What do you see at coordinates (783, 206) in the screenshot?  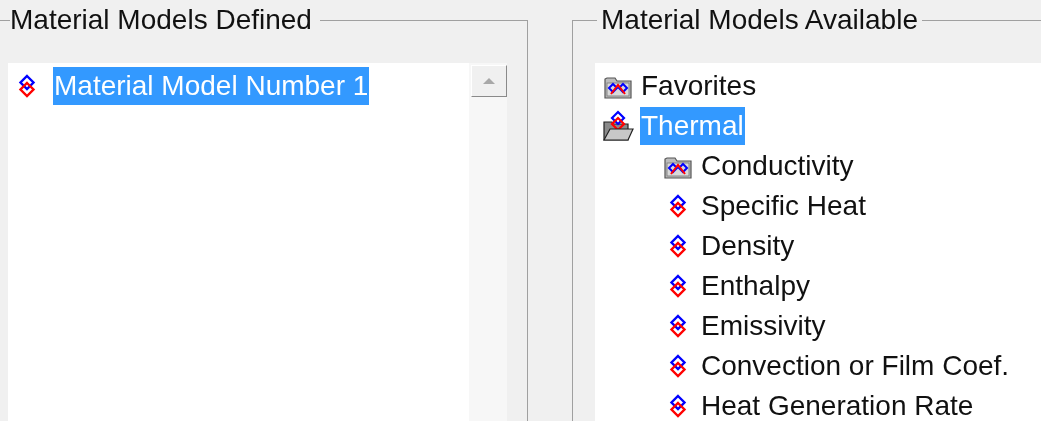 I see `tree-item: Specific Heat` at bounding box center [783, 206].